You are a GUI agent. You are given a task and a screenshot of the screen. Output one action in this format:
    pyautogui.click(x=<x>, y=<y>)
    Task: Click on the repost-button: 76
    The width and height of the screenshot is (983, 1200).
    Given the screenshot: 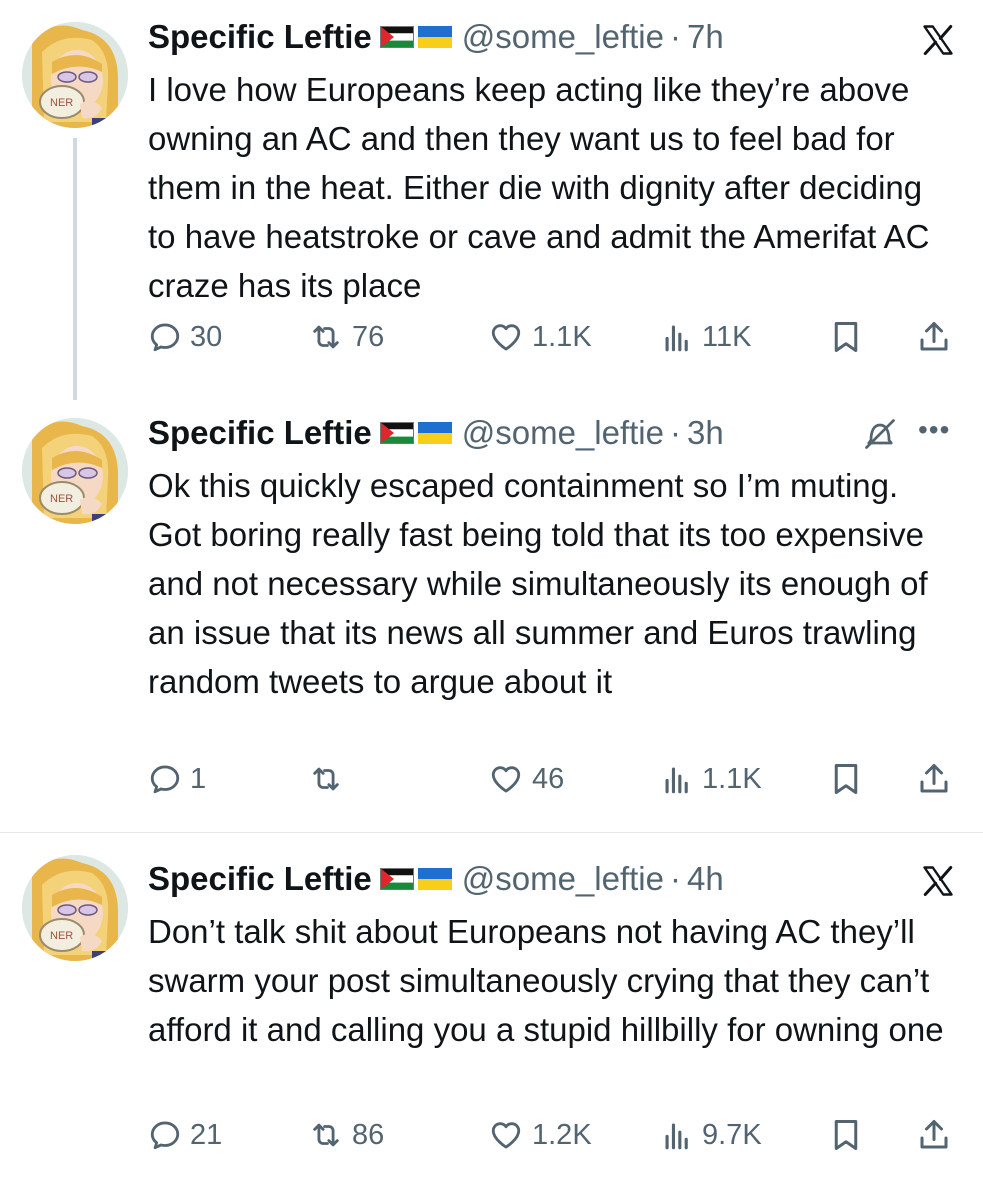 What is the action you would take?
    pyautogui.click(x=346, y=337)
    